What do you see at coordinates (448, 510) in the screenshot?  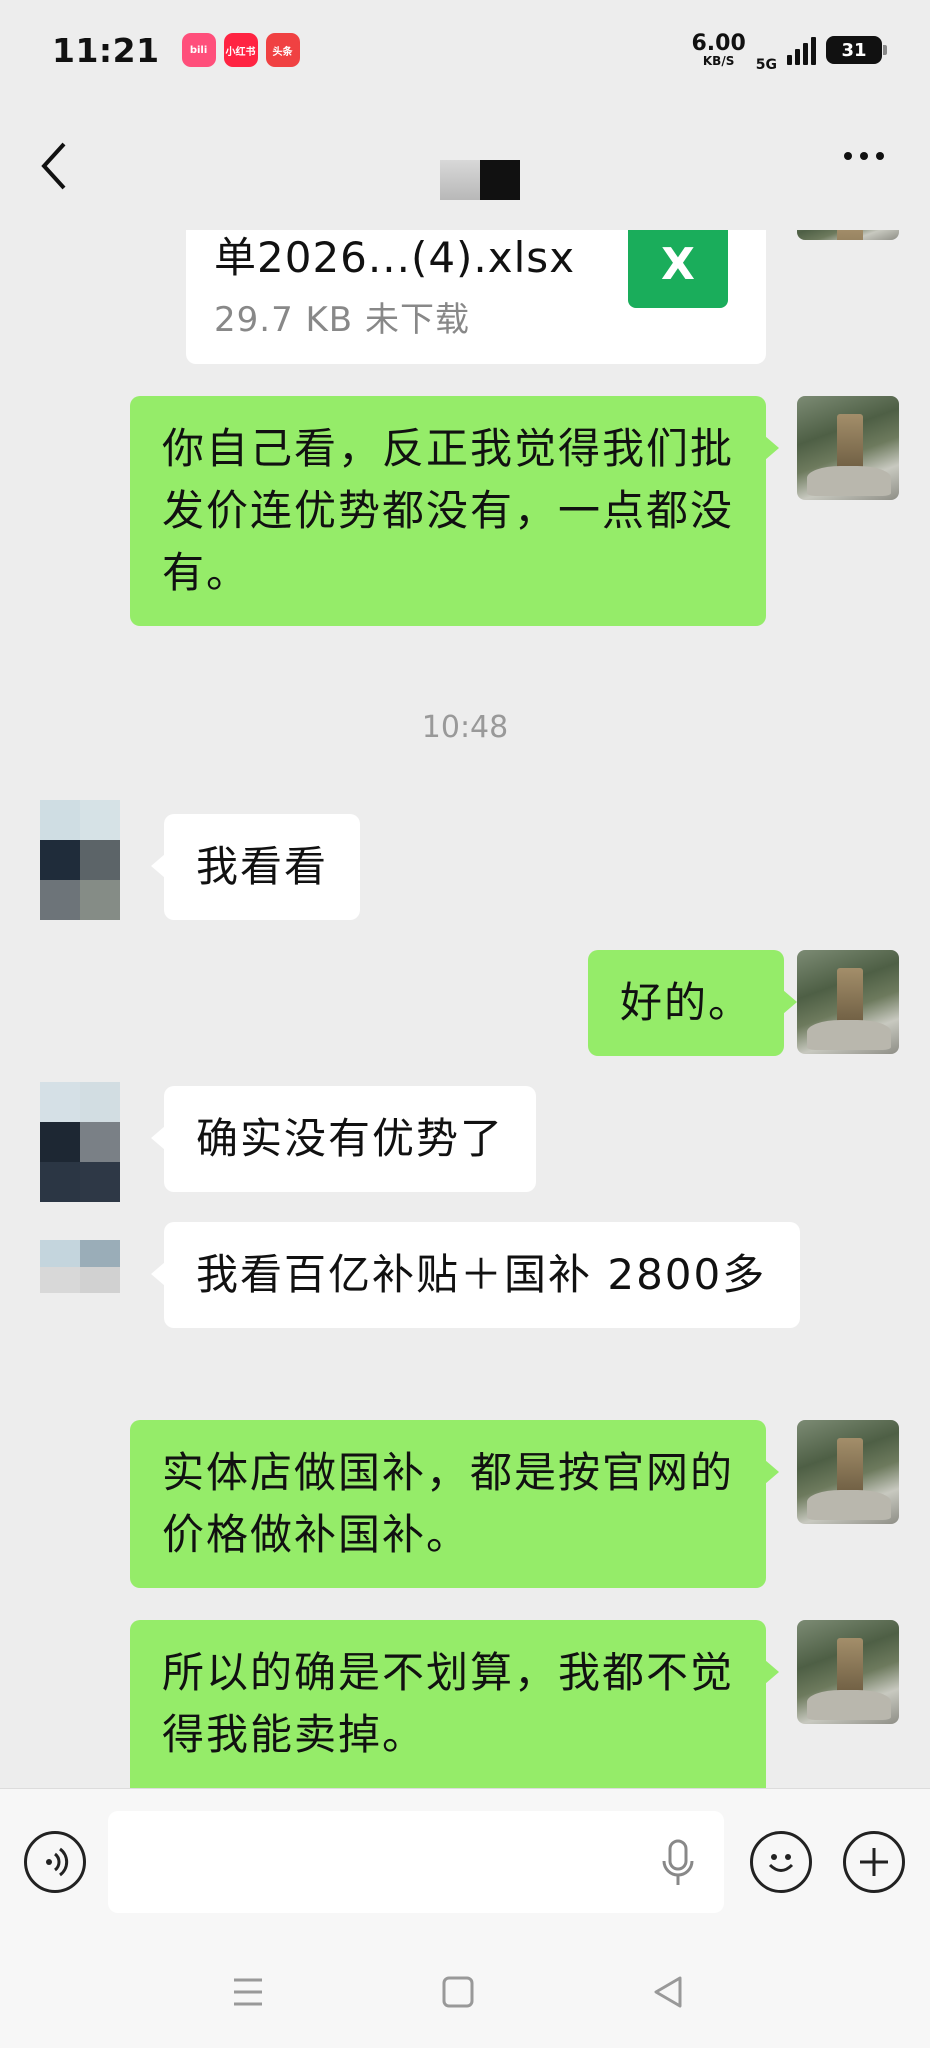 I see `message-text: 你自己看，反正我觉得我们批发价连优势都没有，一点都没有。` at bounding box center [448, 510].